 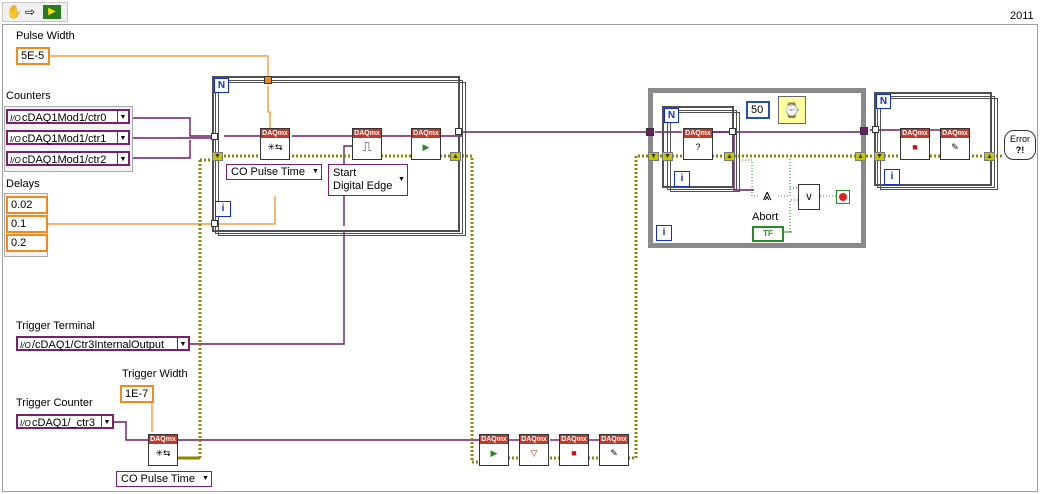 I want to click on error-handler-icon: Error ?!, so click(x=1020, y=145).